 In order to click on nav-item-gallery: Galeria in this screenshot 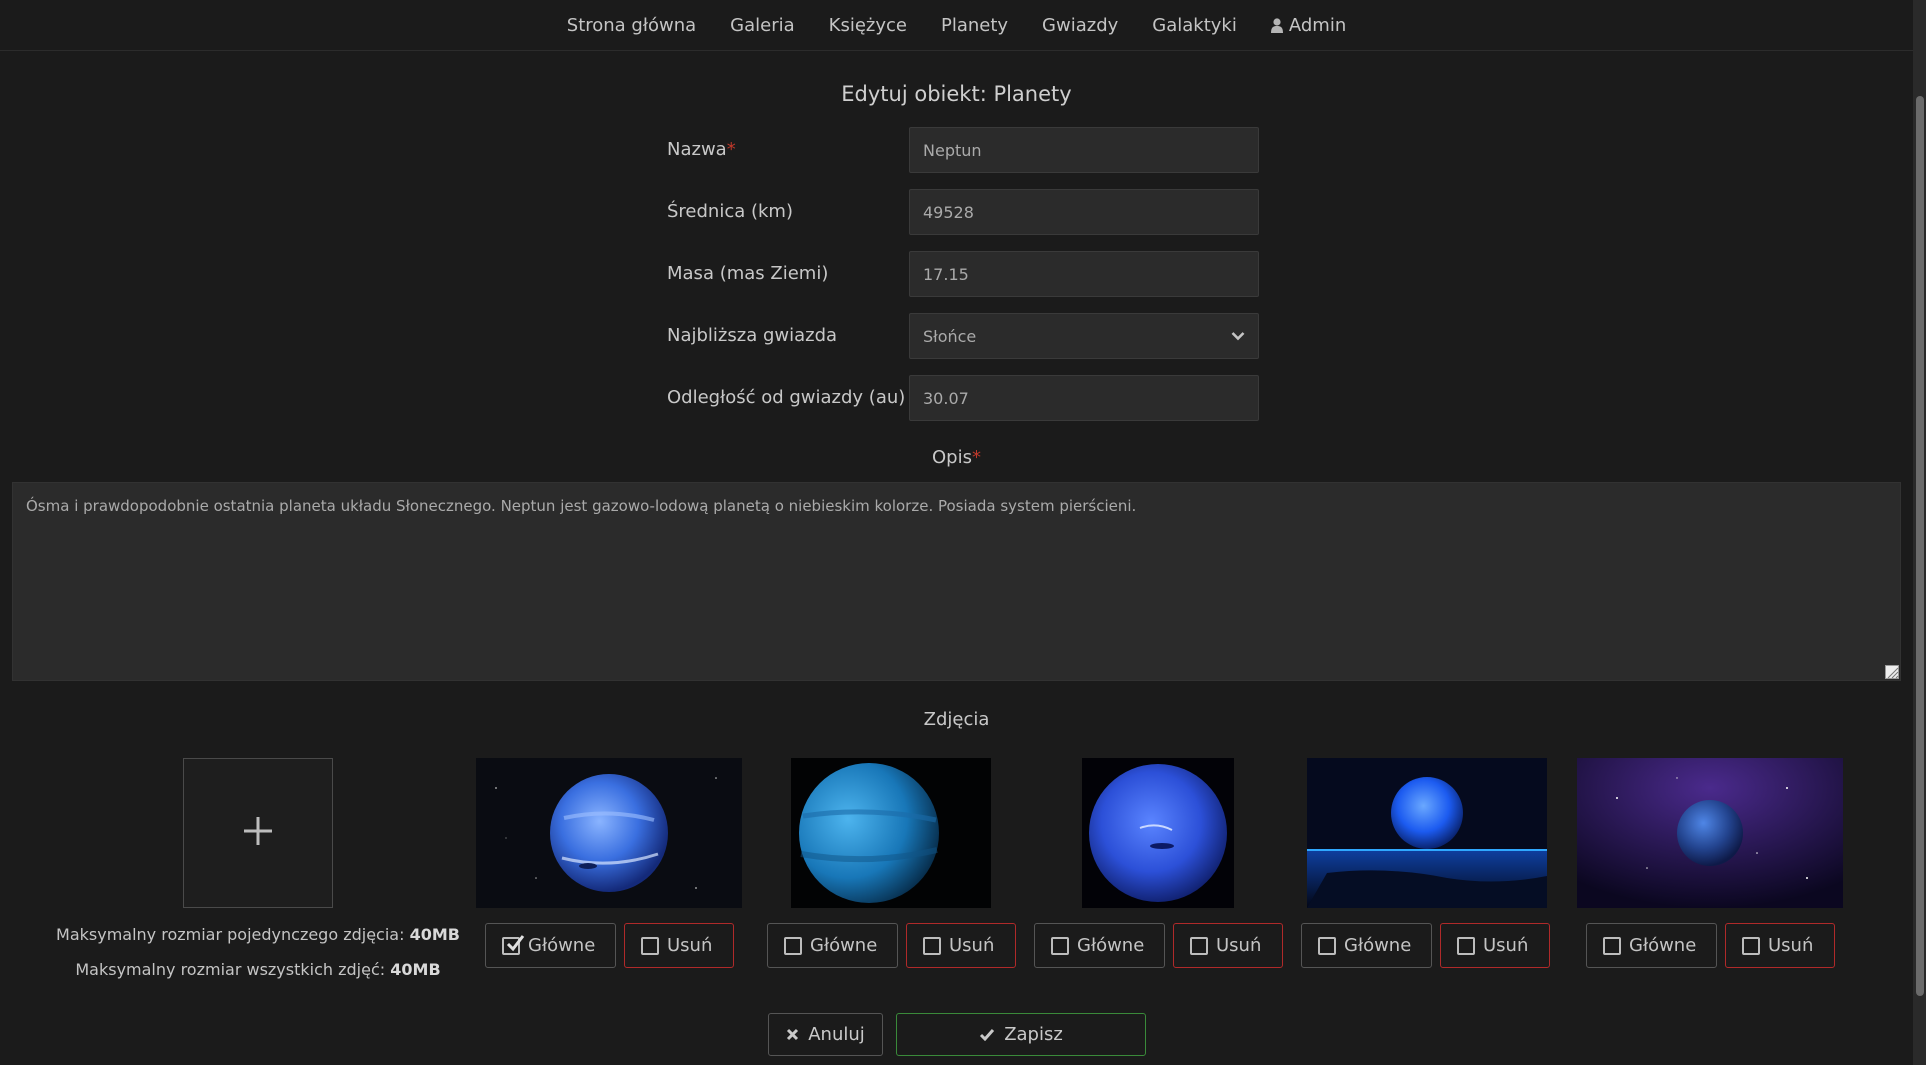, I will do `click(762, 25)`.